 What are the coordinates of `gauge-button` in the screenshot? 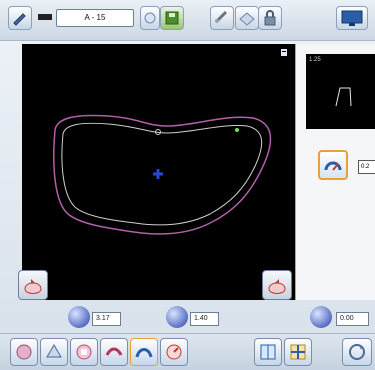 It's located at (333, 165).